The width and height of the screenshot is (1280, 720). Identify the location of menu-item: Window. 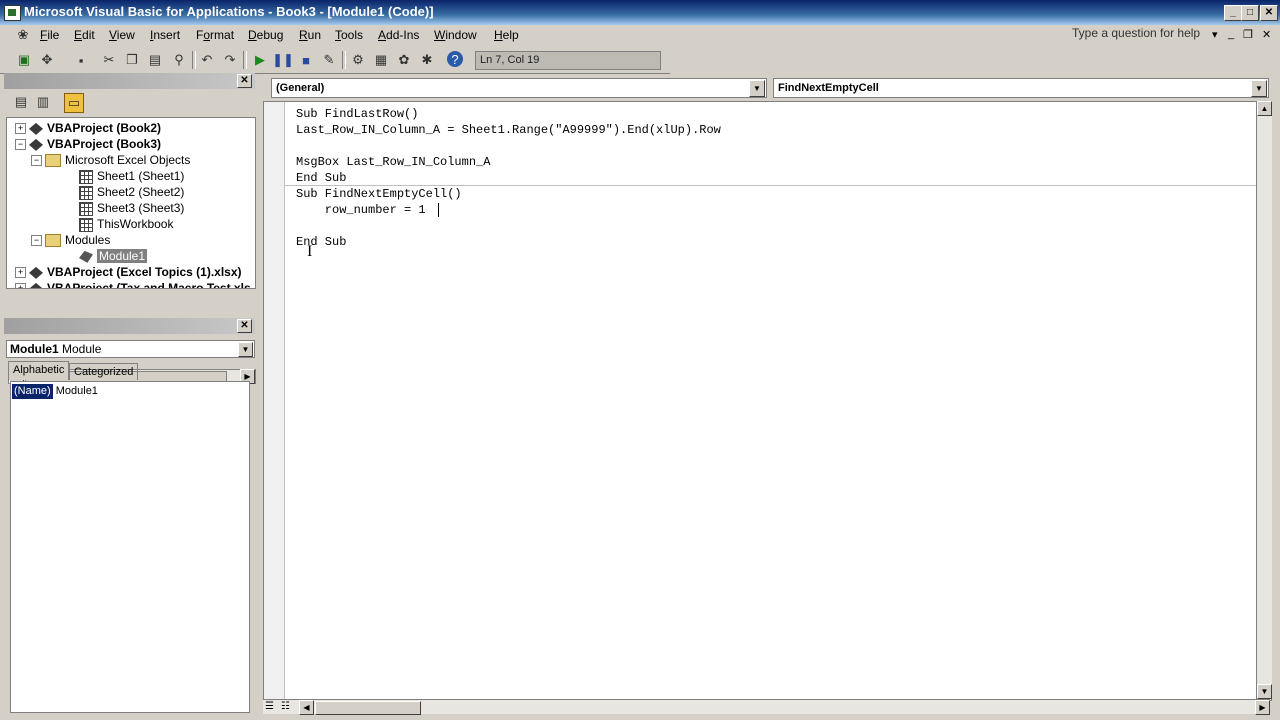
(455, 35).